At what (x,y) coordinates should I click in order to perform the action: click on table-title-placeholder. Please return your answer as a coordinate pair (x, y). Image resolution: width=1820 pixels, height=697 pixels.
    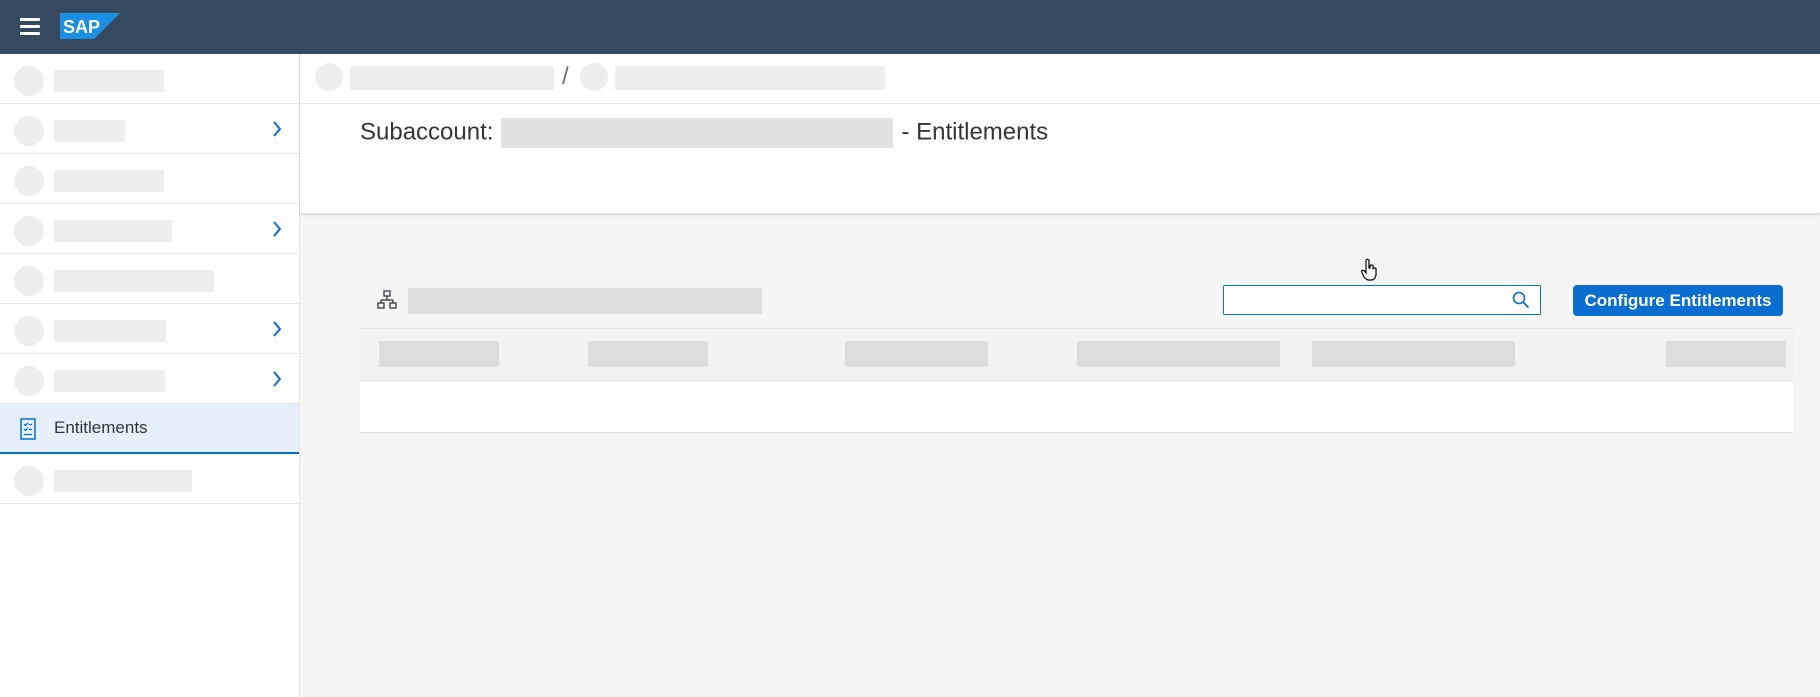
    Looking at the image, I should click on (585, 301).